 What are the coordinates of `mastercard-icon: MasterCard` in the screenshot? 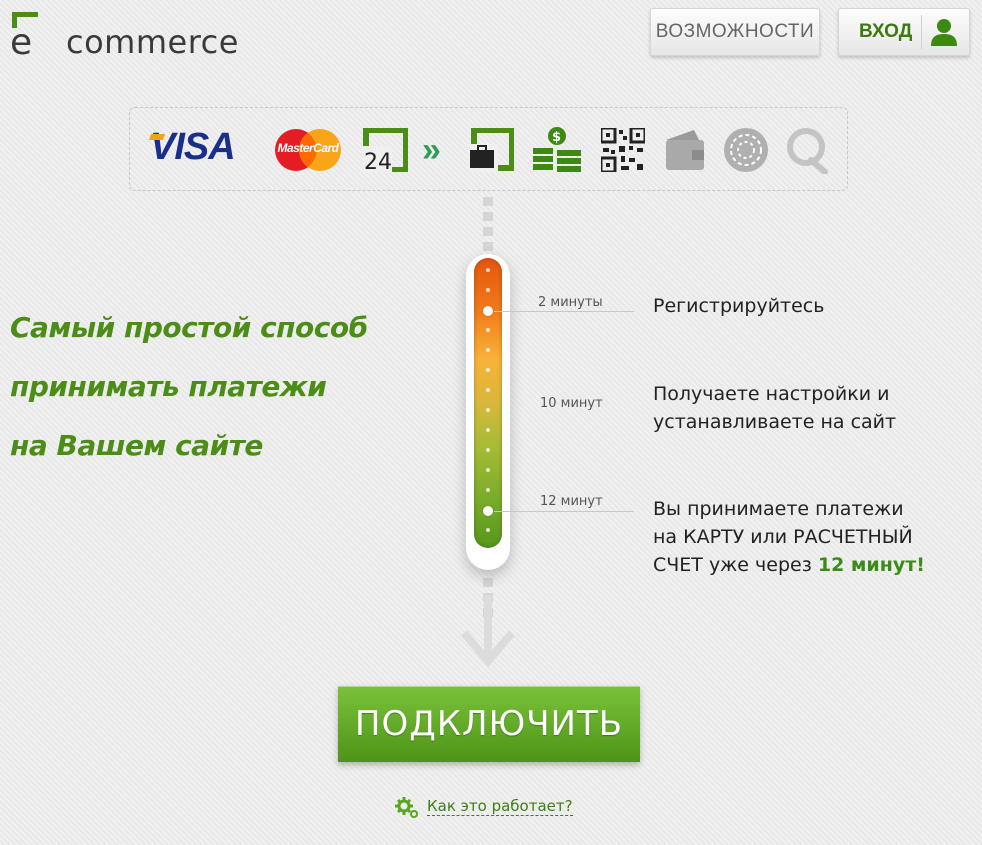 It's located at (308, 150).